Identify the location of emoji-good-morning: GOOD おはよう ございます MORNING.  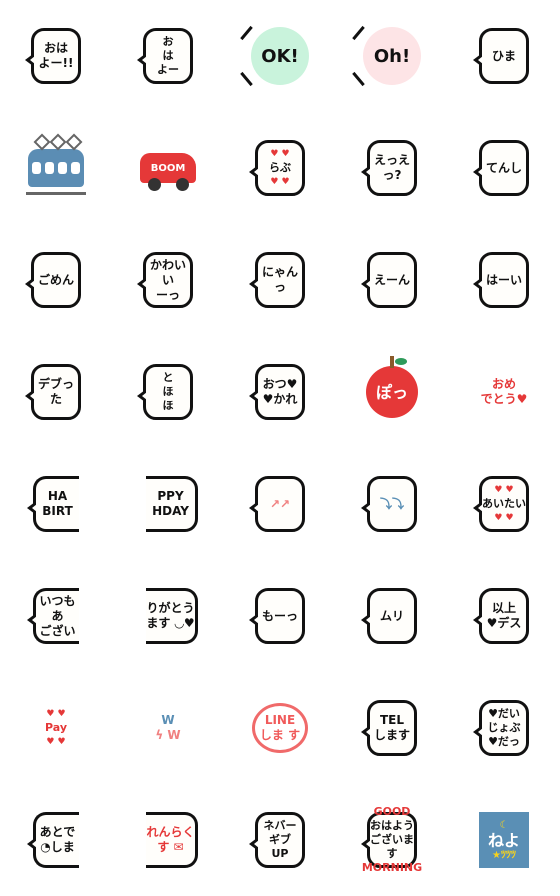
(392, 840).